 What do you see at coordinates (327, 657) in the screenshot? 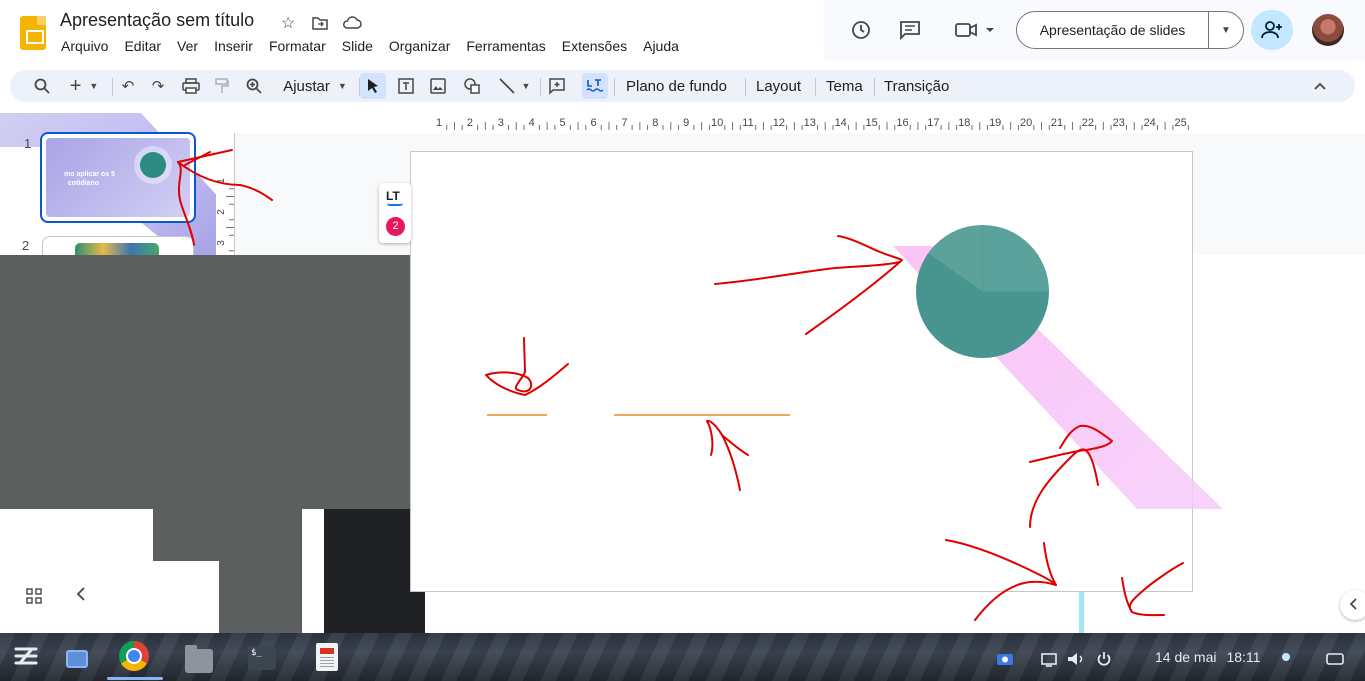
I see `document-viewer-icon` at bounding box center [327, 657].